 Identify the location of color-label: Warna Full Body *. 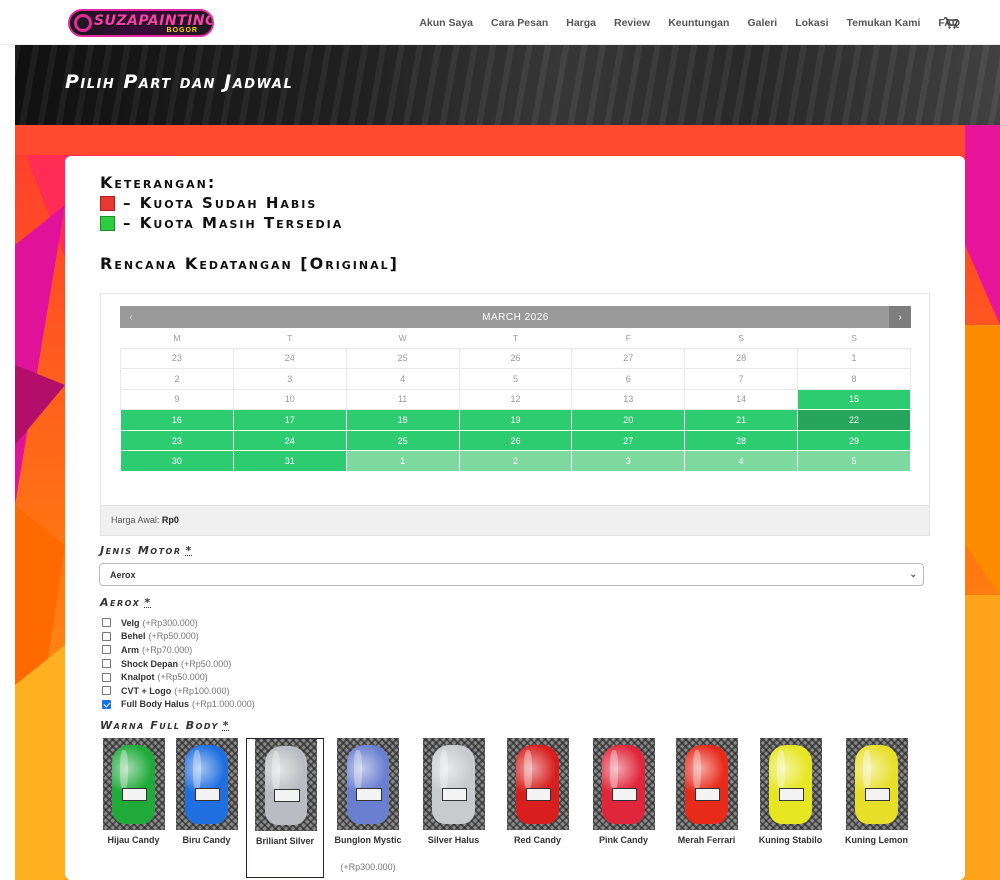
(165, 725).